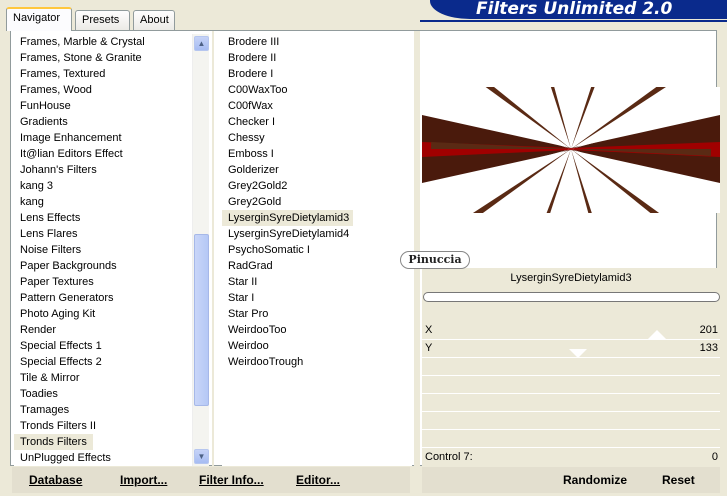 Image resolution: width=727 pixels, height=496 pixels. I want to click on category-item: Tramages, so click(103, 410).